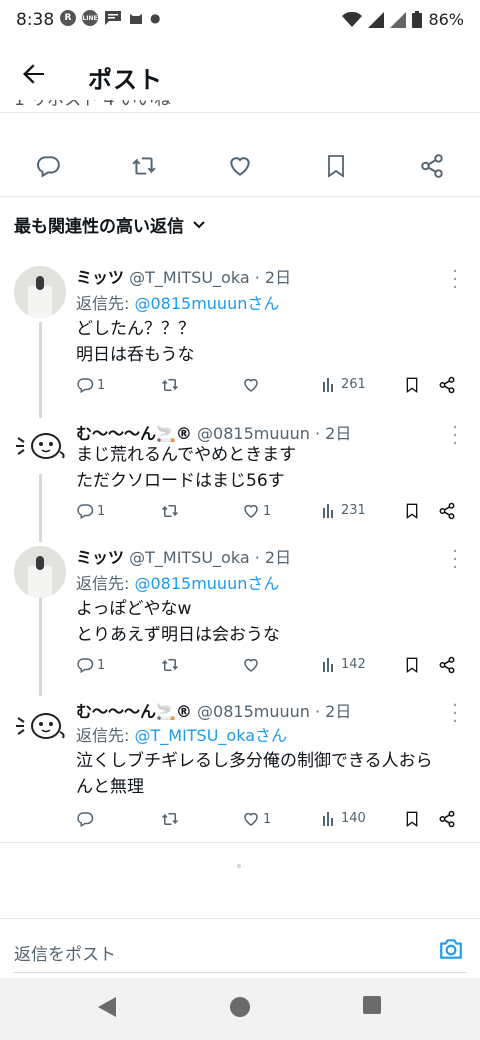 Image resolution: width=480 pixels, height=1040 pixels. What do you see at coordinates (273, 342) in the screenshot?
I see `reply-body: どしたん？？？ 明日は呑もうな` at bounding box center [273, 342].